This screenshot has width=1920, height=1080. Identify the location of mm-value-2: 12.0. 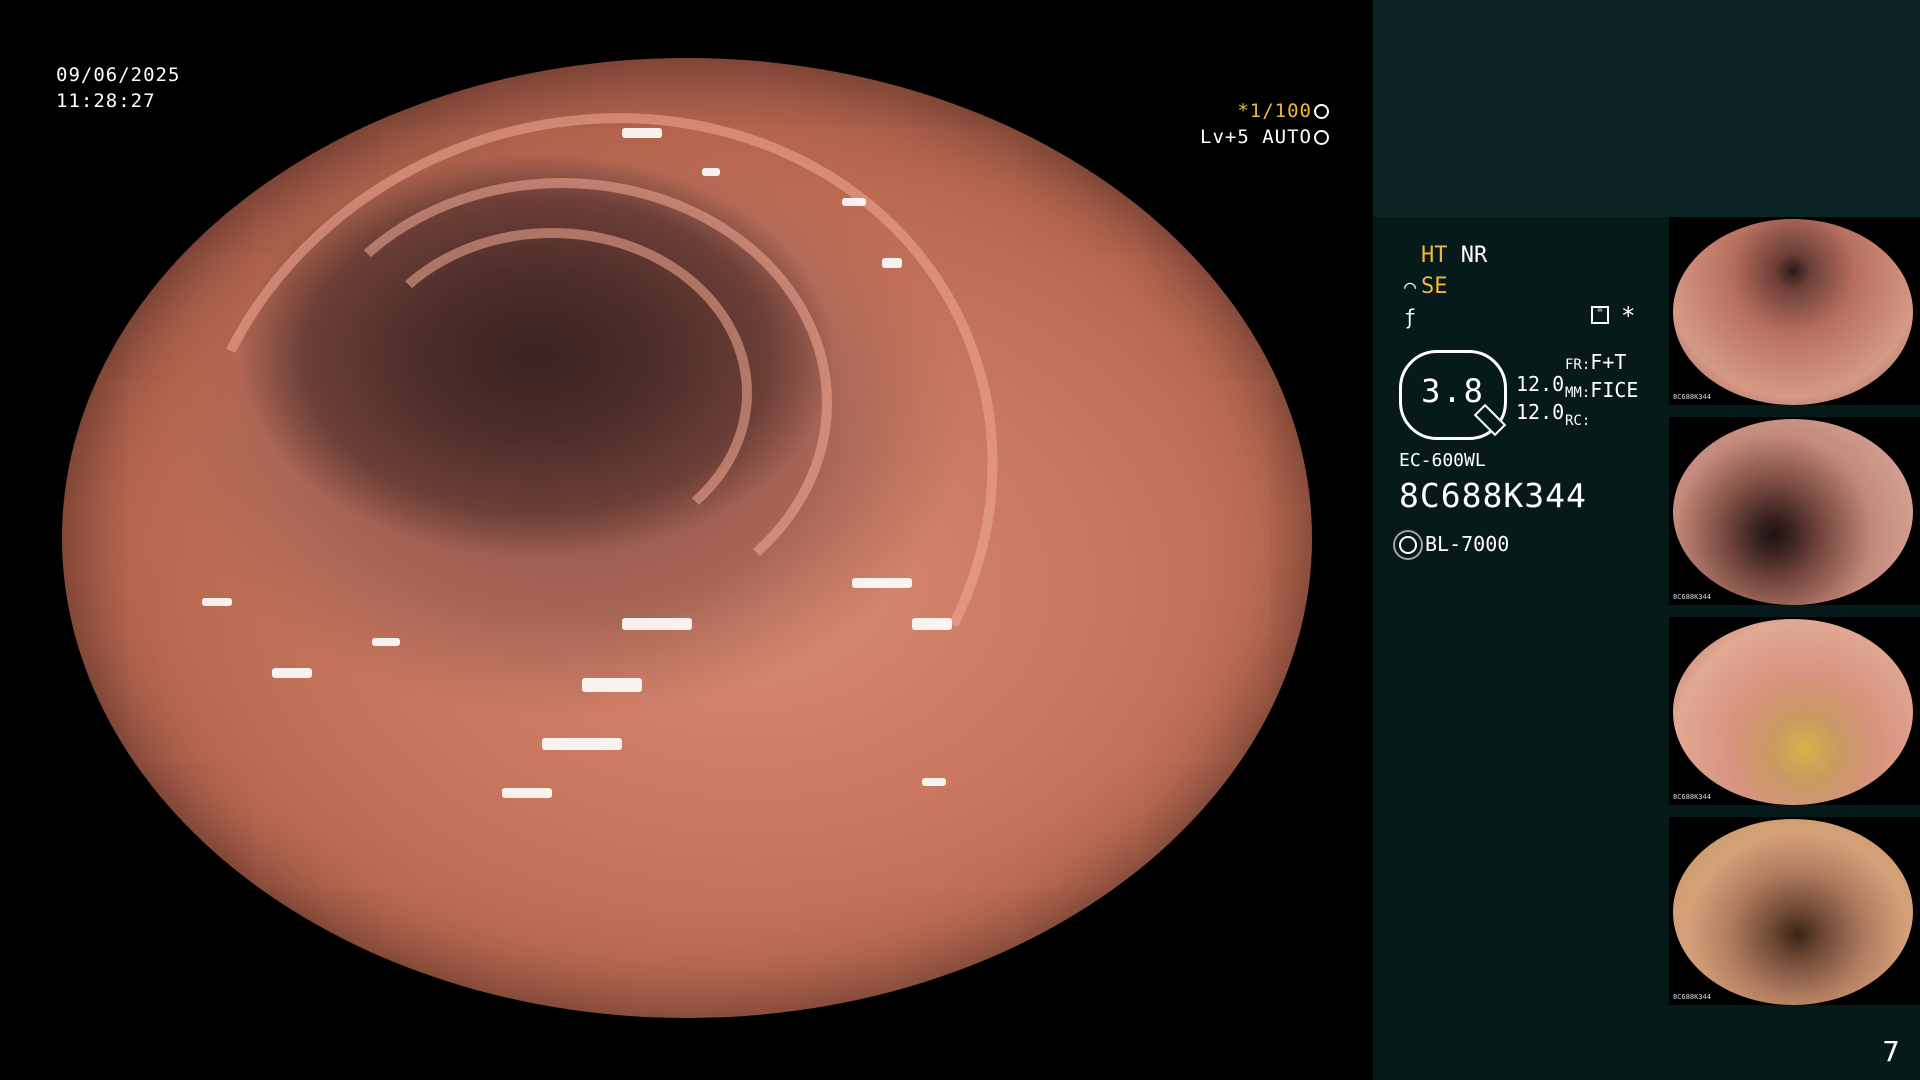
(1540, 412).